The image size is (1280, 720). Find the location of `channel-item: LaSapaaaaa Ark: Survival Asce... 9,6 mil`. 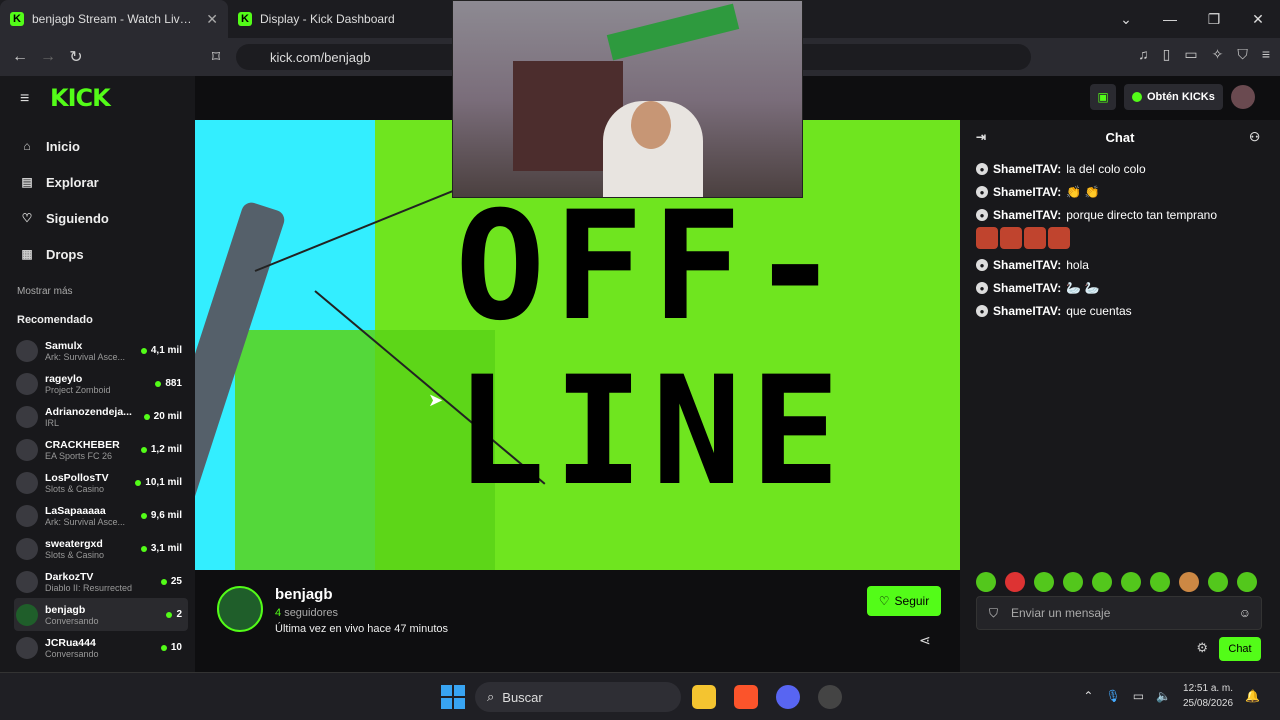

channel-item: LaSapaaaaa Ark: Survival Asce... 9,6 mil is located at coordinates (101, 515).